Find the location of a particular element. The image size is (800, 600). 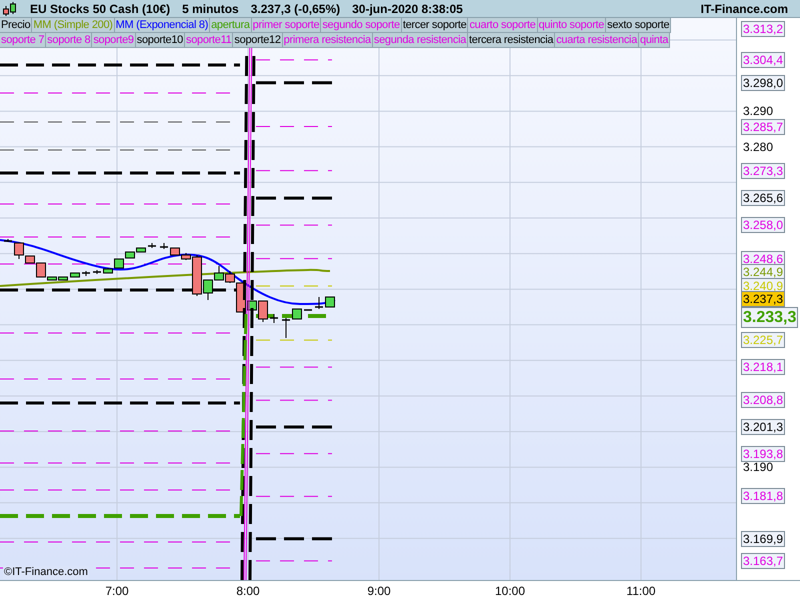

quote-text: 3.237,3 (-0,65%) is located at coordinates (295, 9).